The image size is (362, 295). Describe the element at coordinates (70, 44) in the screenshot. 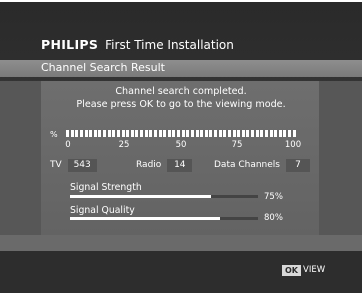

I see `brand-logo: PHILIPS` at that location.